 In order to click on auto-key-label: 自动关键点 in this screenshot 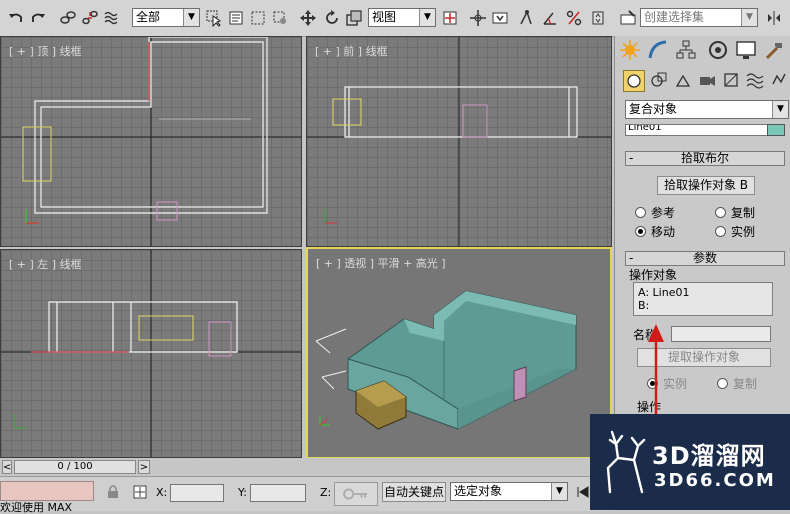, I will do `click(413, 492)`.